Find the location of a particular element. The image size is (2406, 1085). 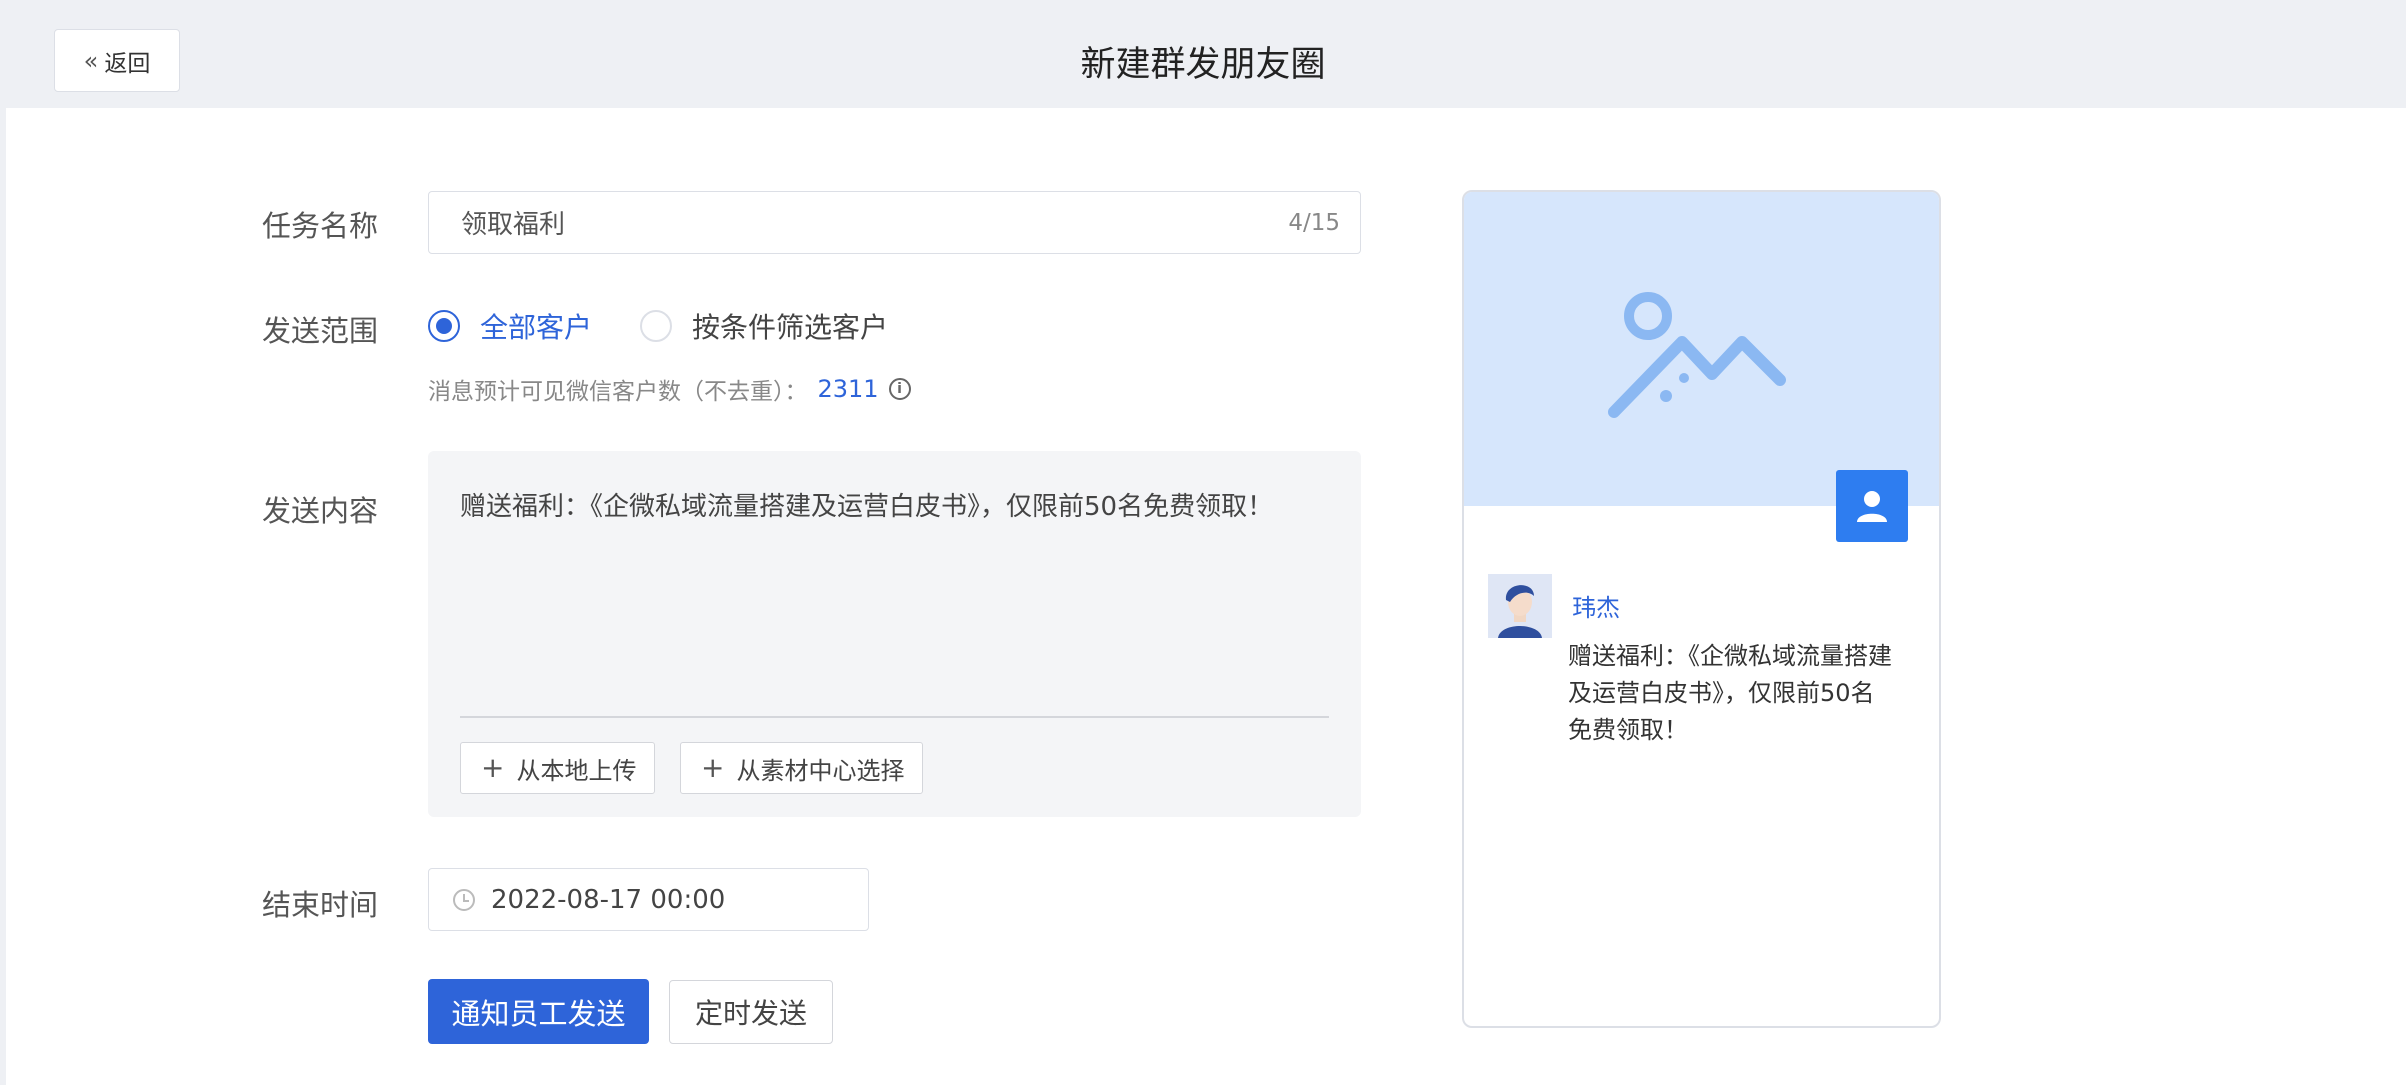

notify-staff-send-button: 通知员工发送 is located at coordinates (538, 1011).